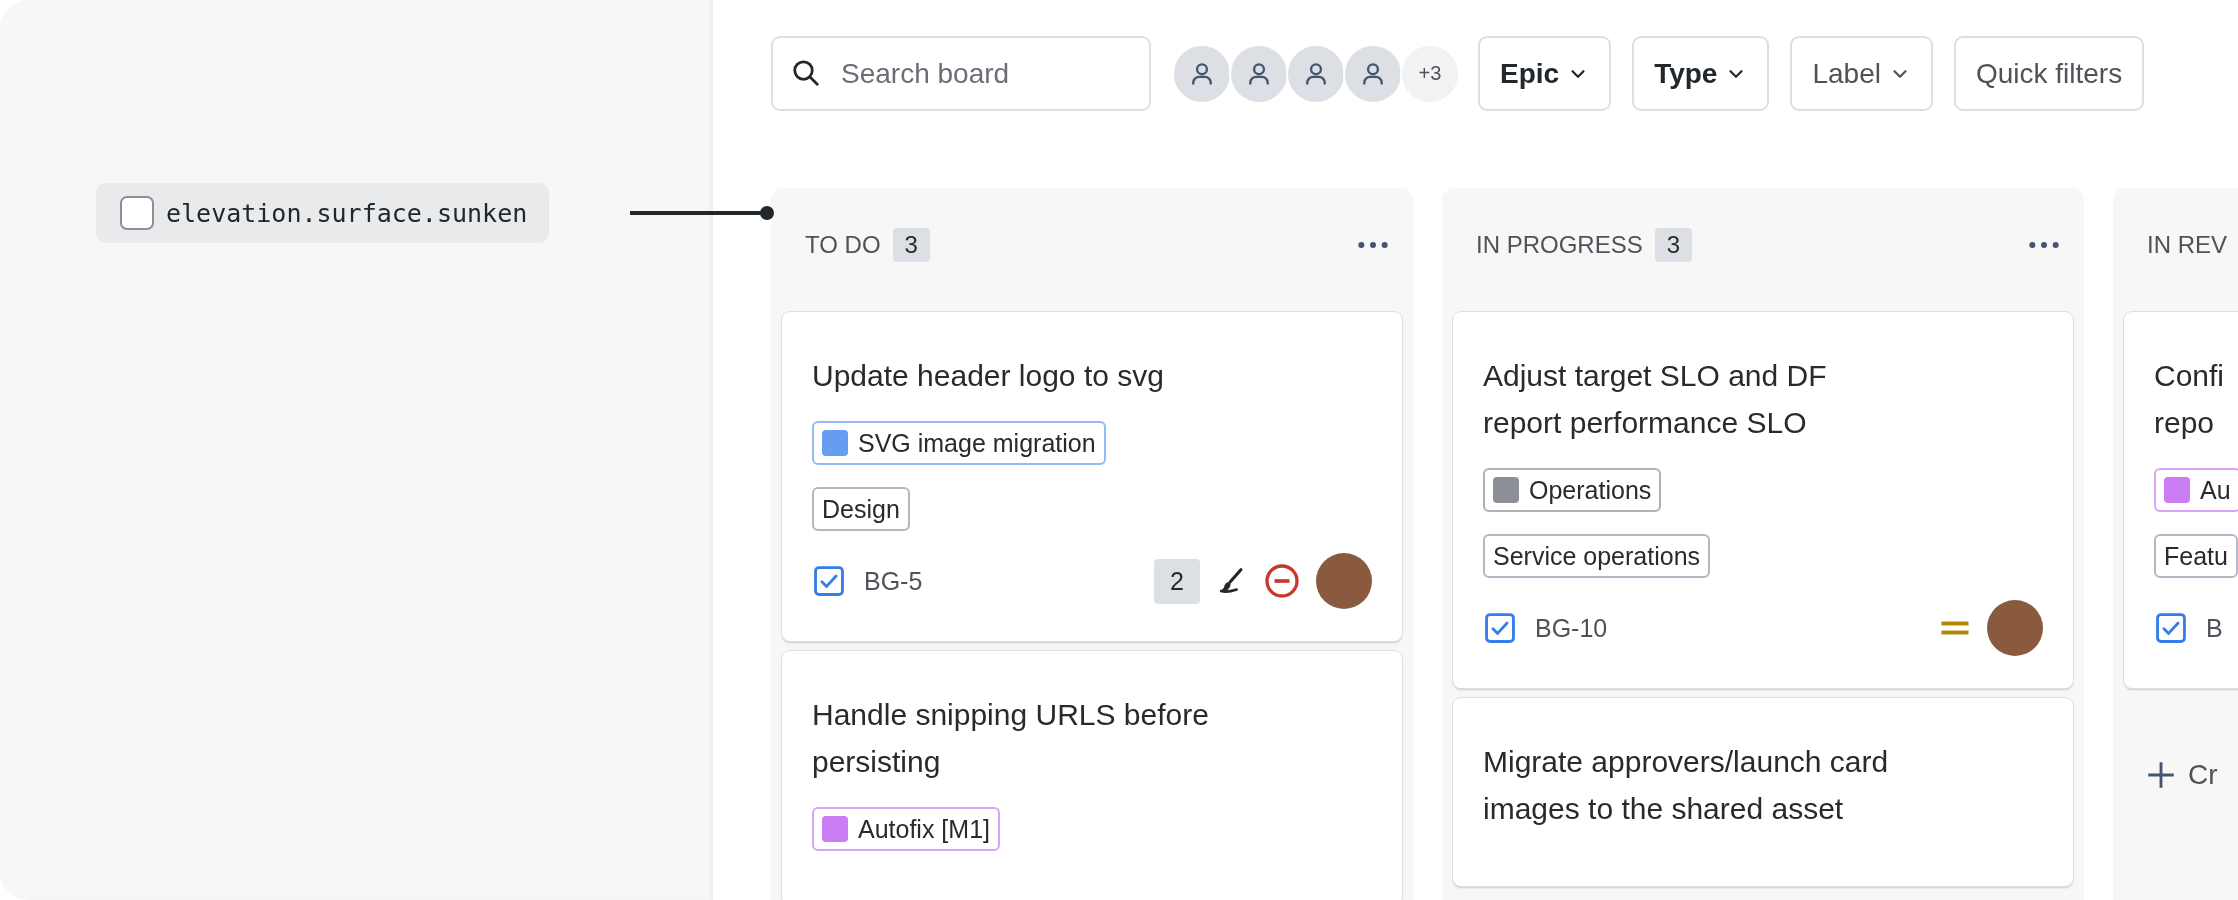  What do you see at coordinates (988, 376) in the screenshot?
I see `card-title: Update header logo to svg` at bounding box center [988, 376].